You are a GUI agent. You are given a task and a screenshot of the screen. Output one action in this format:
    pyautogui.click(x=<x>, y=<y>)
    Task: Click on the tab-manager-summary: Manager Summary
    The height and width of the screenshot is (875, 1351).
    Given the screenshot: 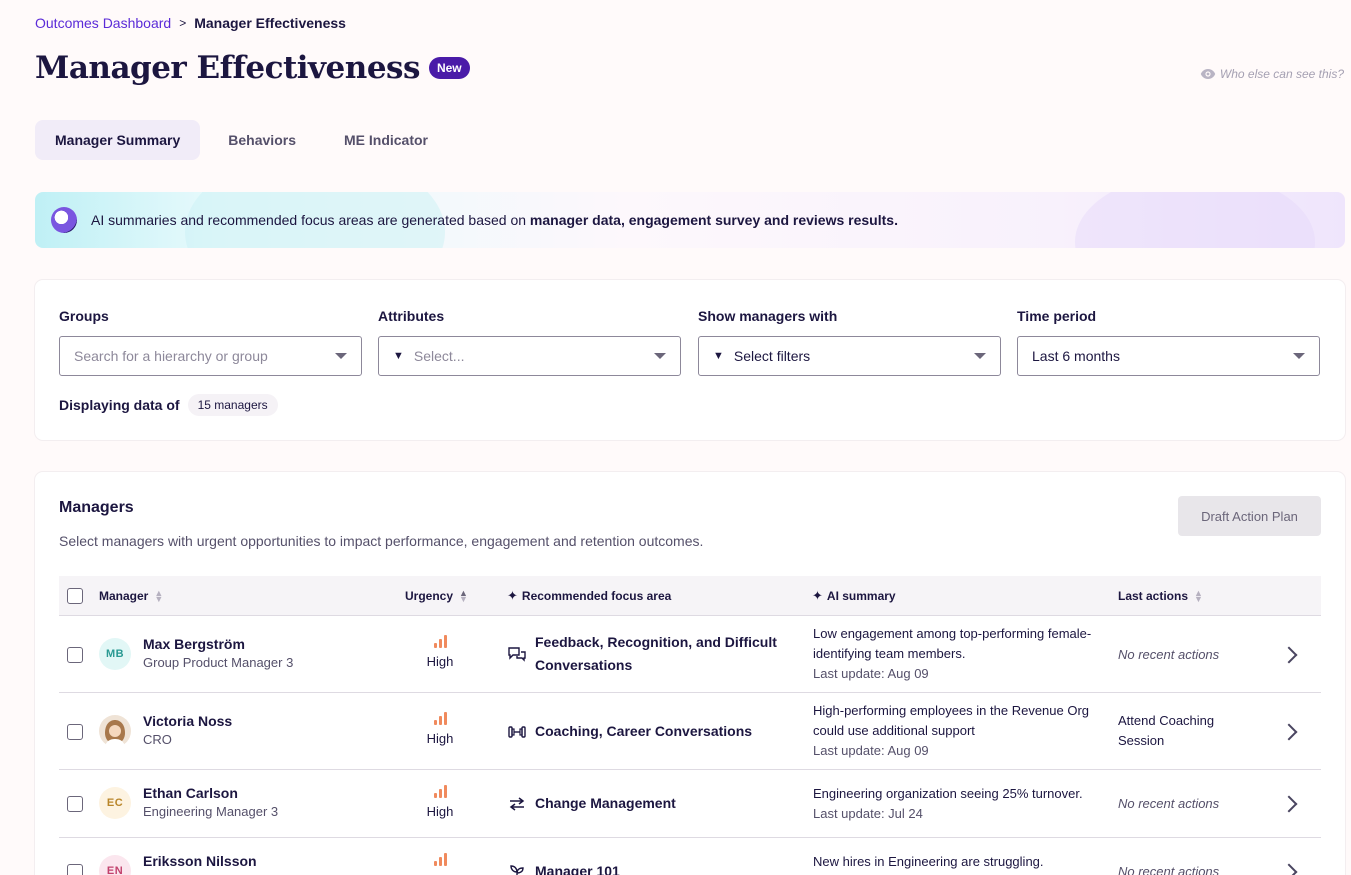 What is the action you would take?
    pyautogui.click(x=118, y=140)
    